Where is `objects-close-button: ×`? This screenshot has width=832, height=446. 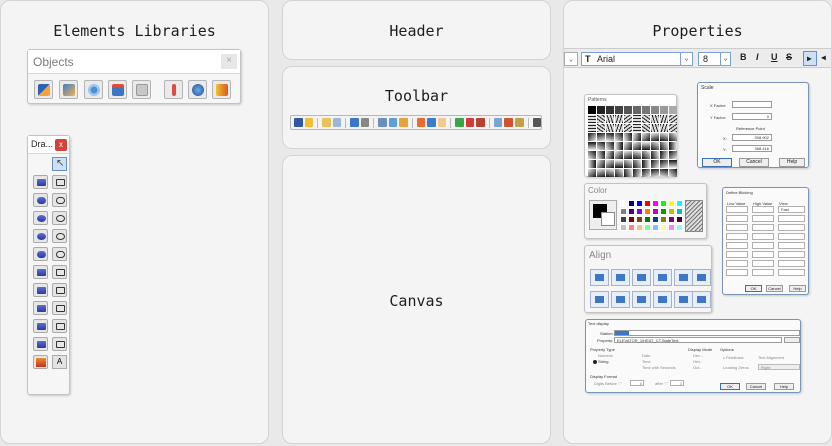
objects-close-button: × is located at coordinates (229, 61).